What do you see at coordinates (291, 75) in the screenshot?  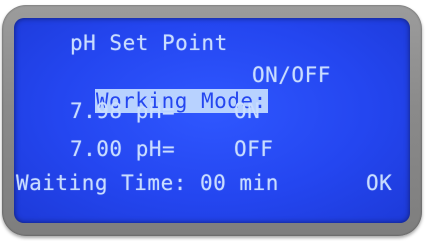 I see `working-mode-value: ON/OFF` at bounding box center [291, 75].